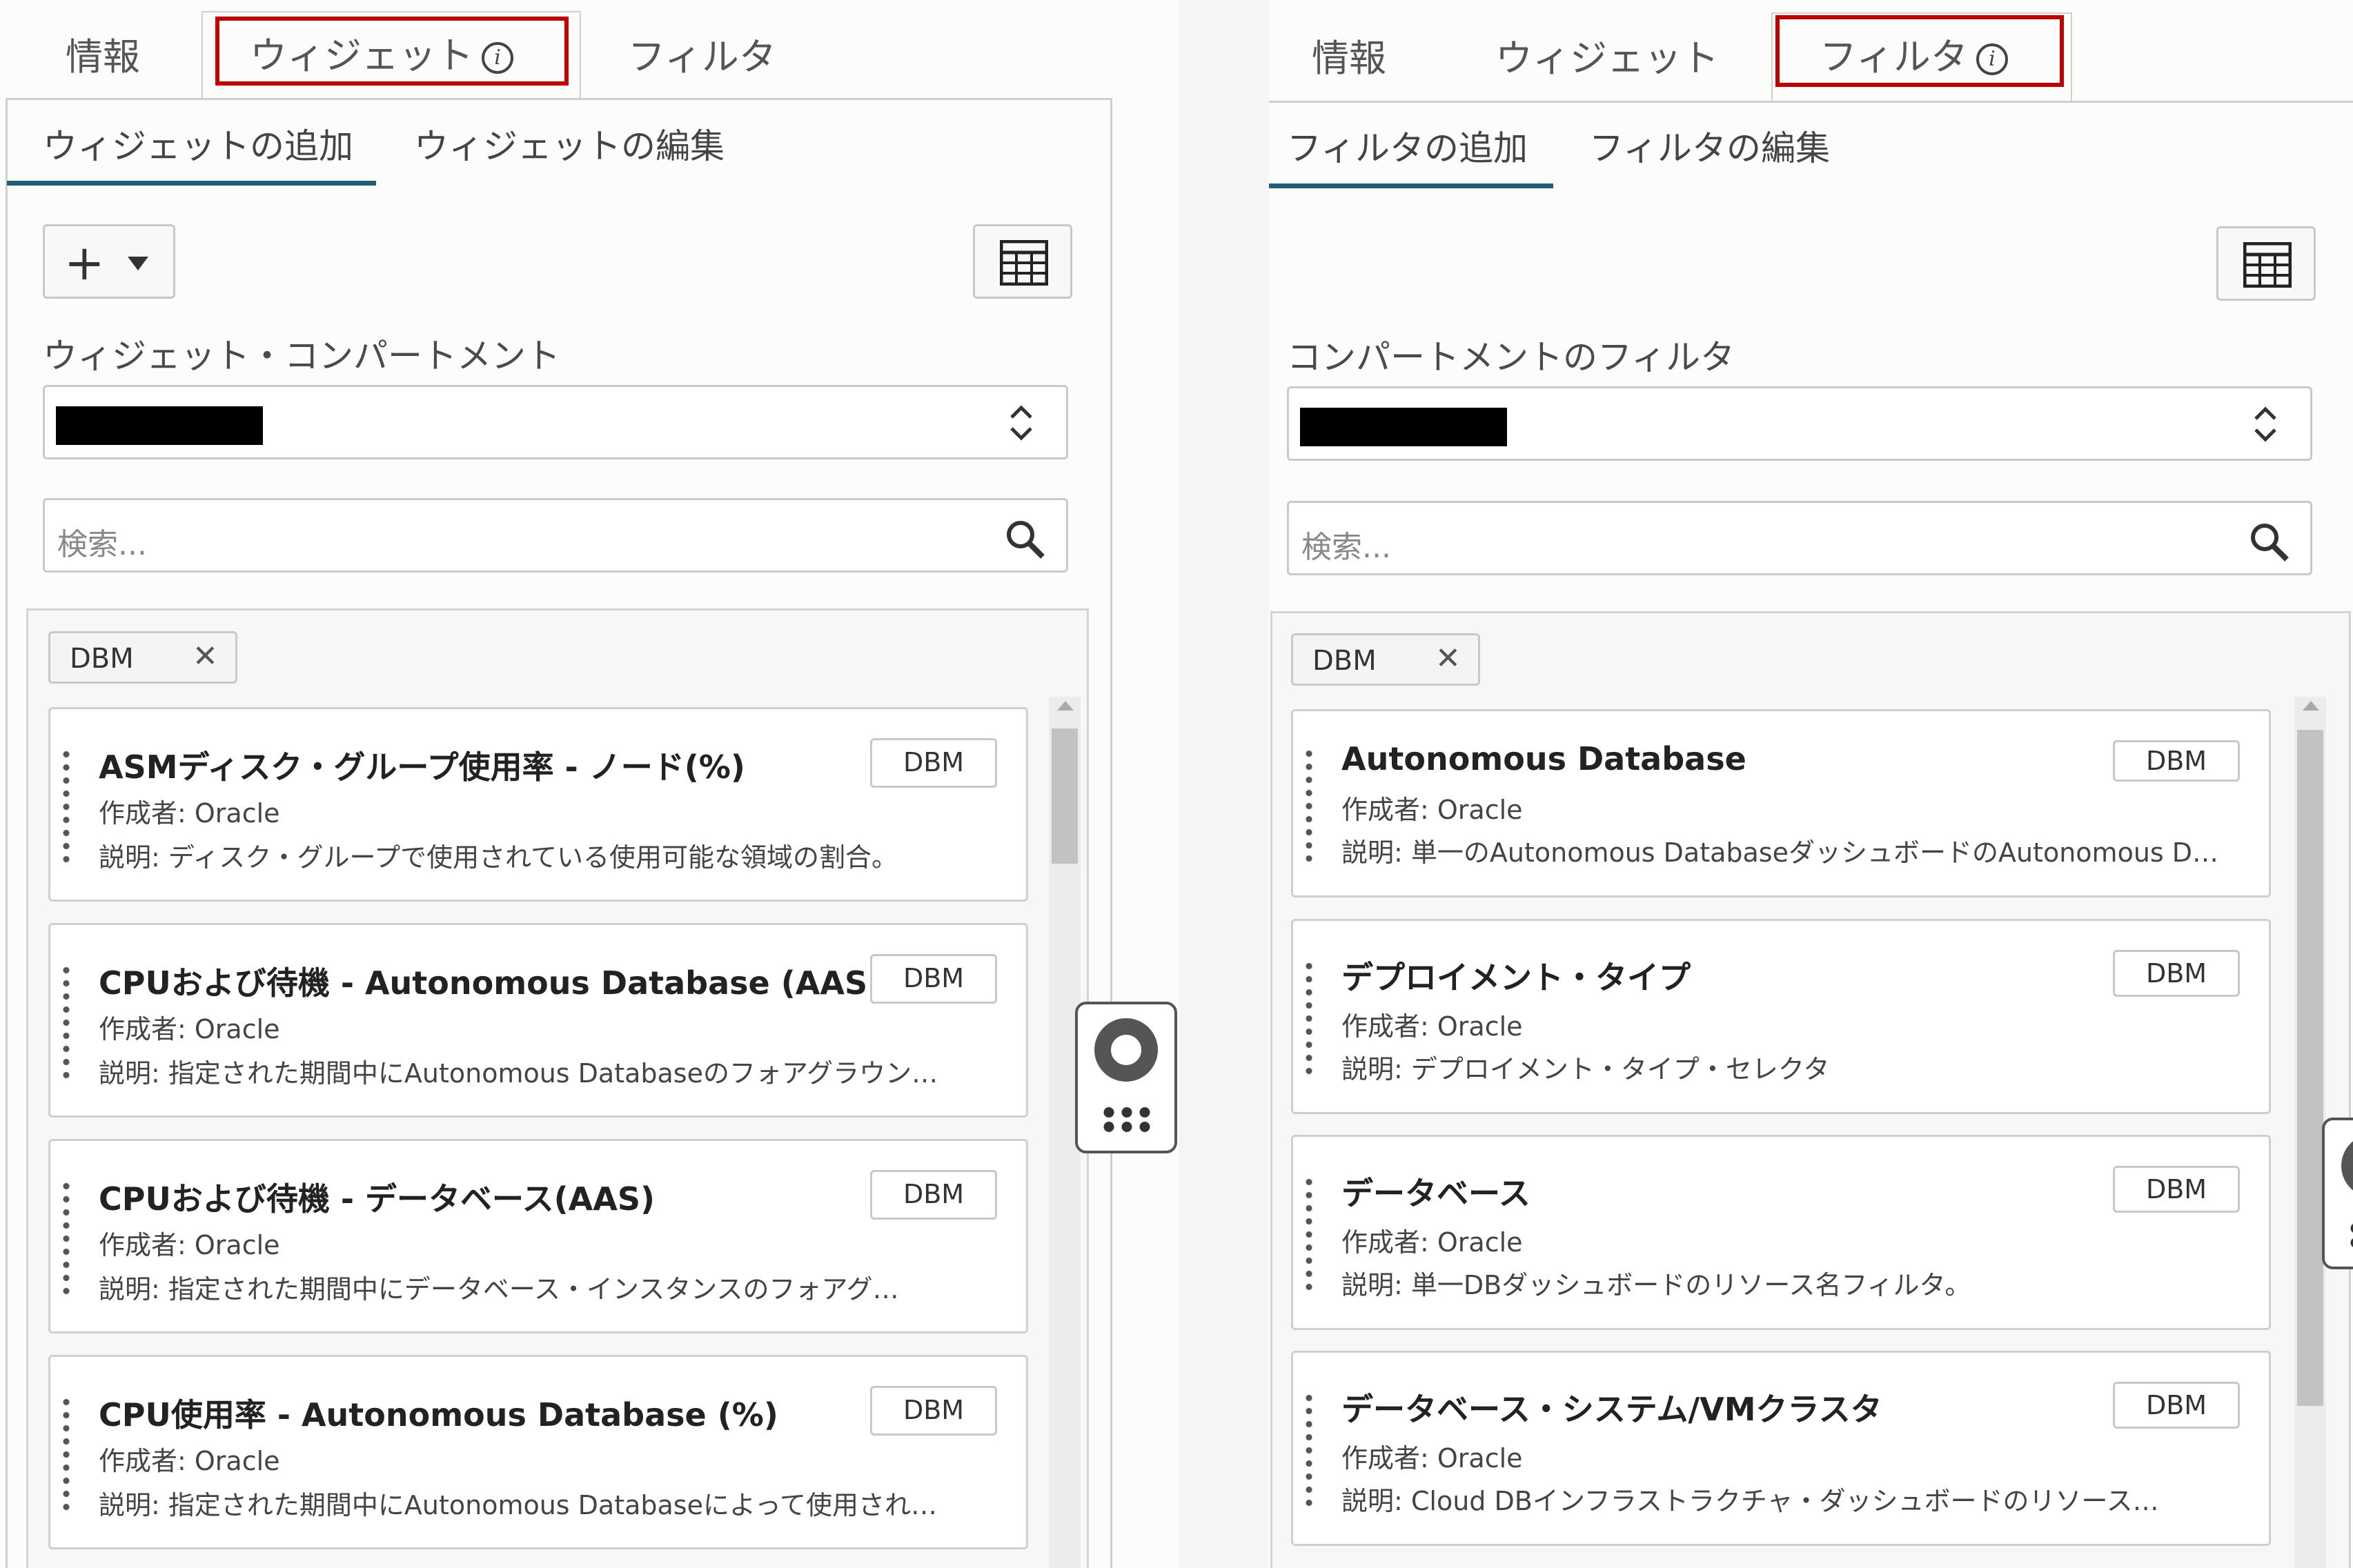 This screenshot has width=2353, height=1568. Describe the element at coordinates (198, 143) in the screenshot. I see `subtab-add-widget: ウィジェットの追加` at that location.